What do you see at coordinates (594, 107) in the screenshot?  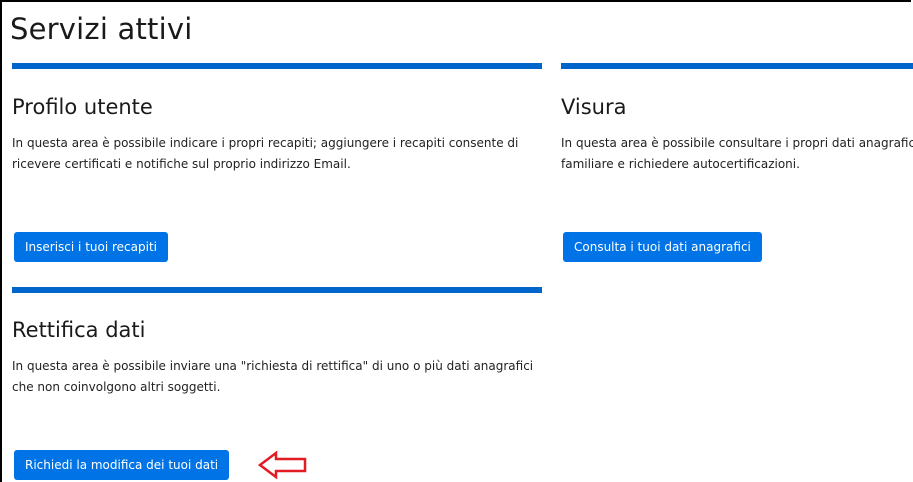 I see `card-title: Visura` at bounding box center [594, 107].